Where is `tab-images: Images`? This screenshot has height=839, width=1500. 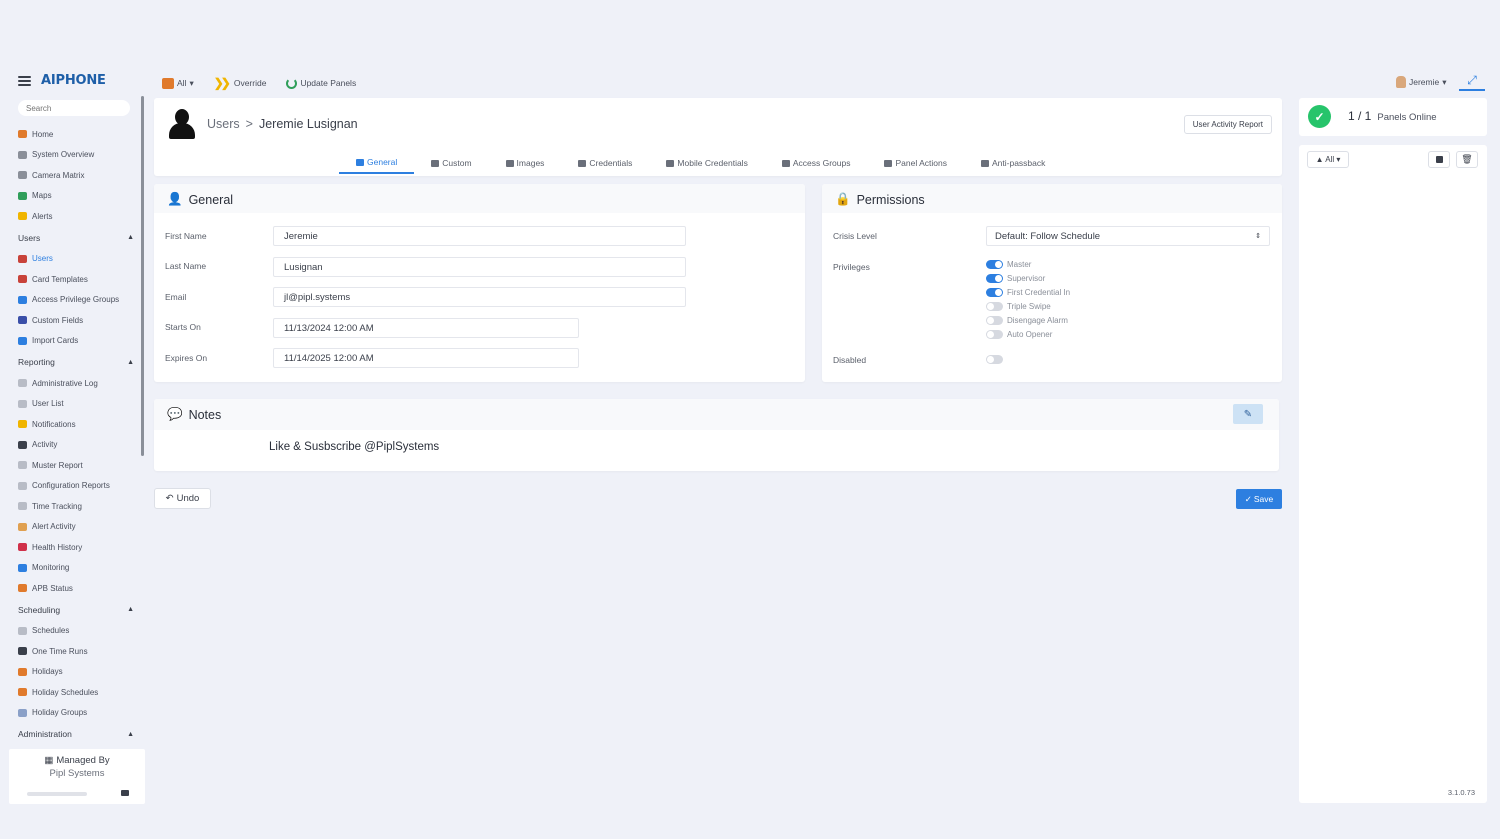
tab-images: Images is located at coordinates (525, 163).